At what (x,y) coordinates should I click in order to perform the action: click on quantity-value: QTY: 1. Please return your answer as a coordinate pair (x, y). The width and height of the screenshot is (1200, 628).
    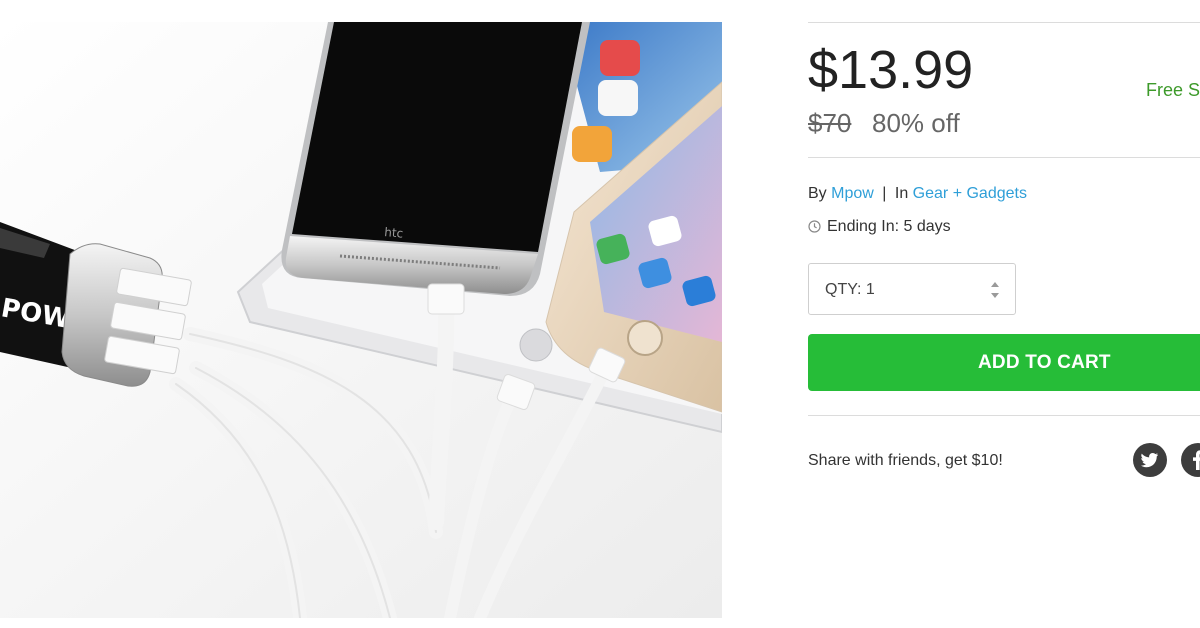
    Looking at the image, I should click on (850, 289).